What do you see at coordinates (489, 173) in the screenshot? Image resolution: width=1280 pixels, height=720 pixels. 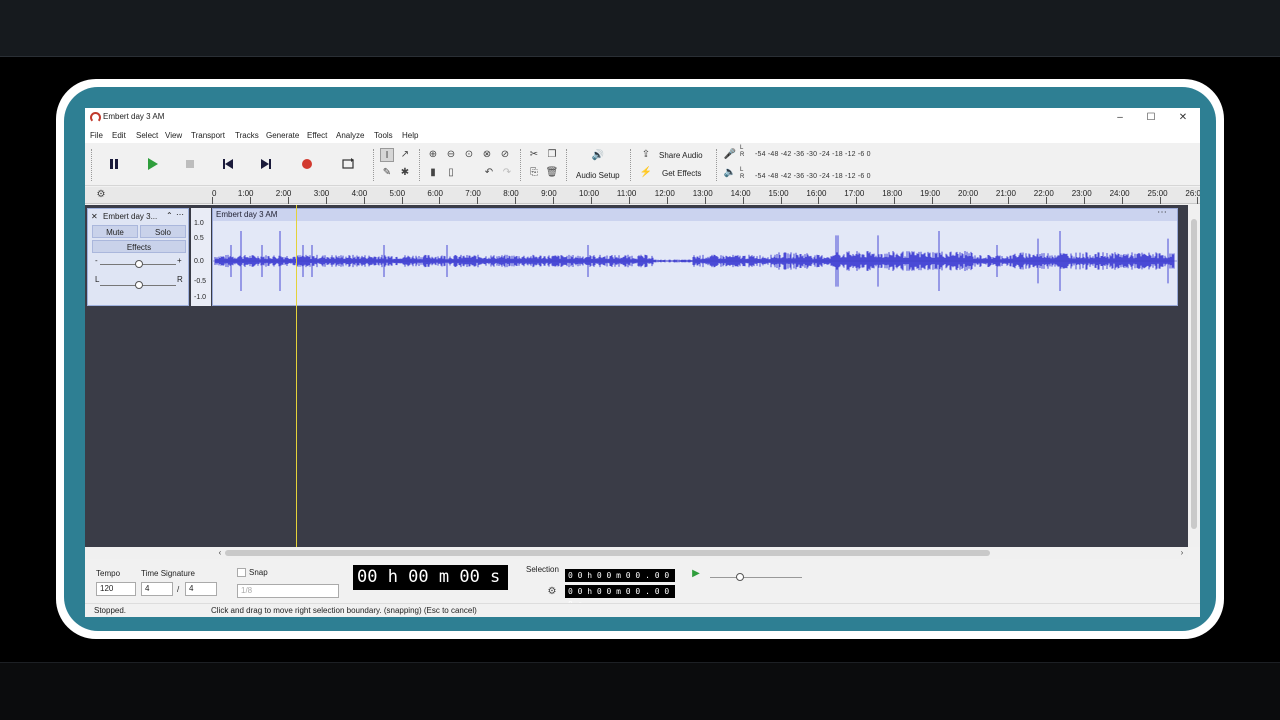 I see `undo-icon: ↶` at bounding box center [489, 173].